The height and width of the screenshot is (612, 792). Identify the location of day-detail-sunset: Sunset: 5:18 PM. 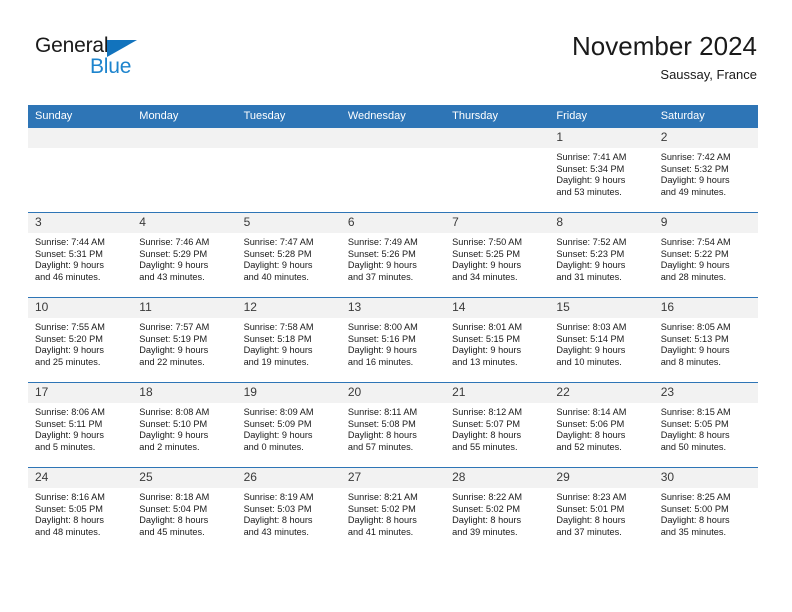
(277, 338).